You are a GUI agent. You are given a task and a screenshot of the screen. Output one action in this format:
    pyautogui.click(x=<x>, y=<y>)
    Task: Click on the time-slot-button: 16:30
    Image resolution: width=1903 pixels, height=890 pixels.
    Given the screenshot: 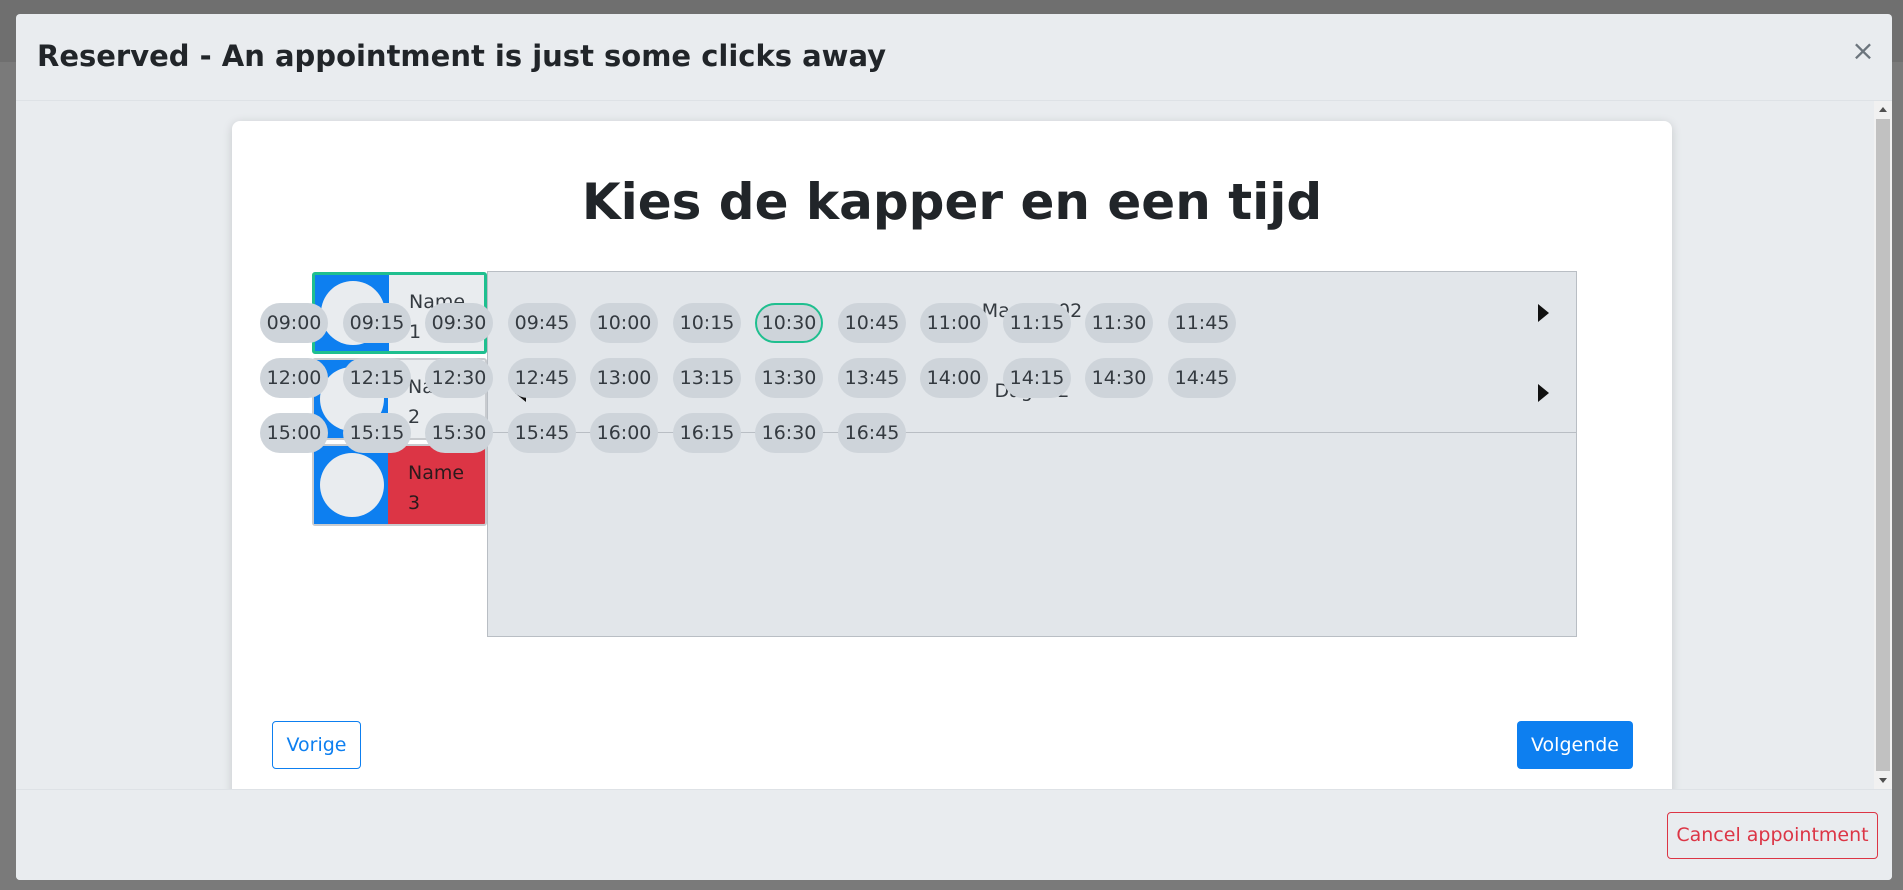 What is the action you would take?
    pyautogui.click(x=789, y=433)
    